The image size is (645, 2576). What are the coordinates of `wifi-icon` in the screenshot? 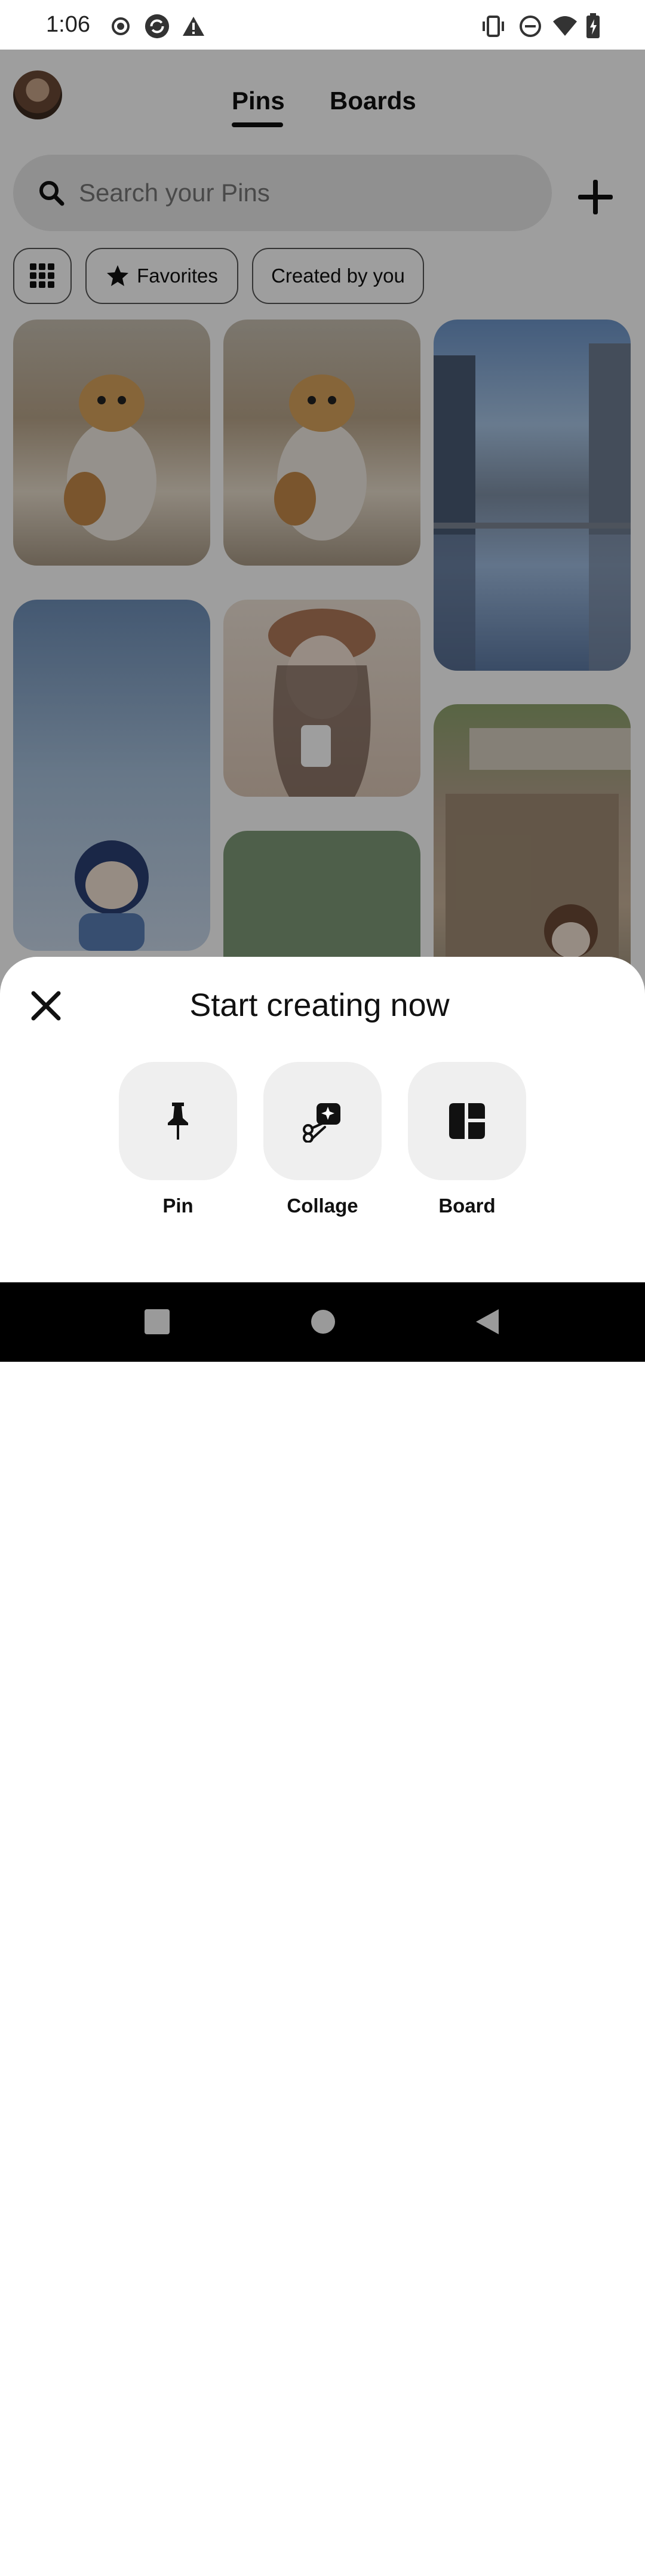 It's located at (565, 26).